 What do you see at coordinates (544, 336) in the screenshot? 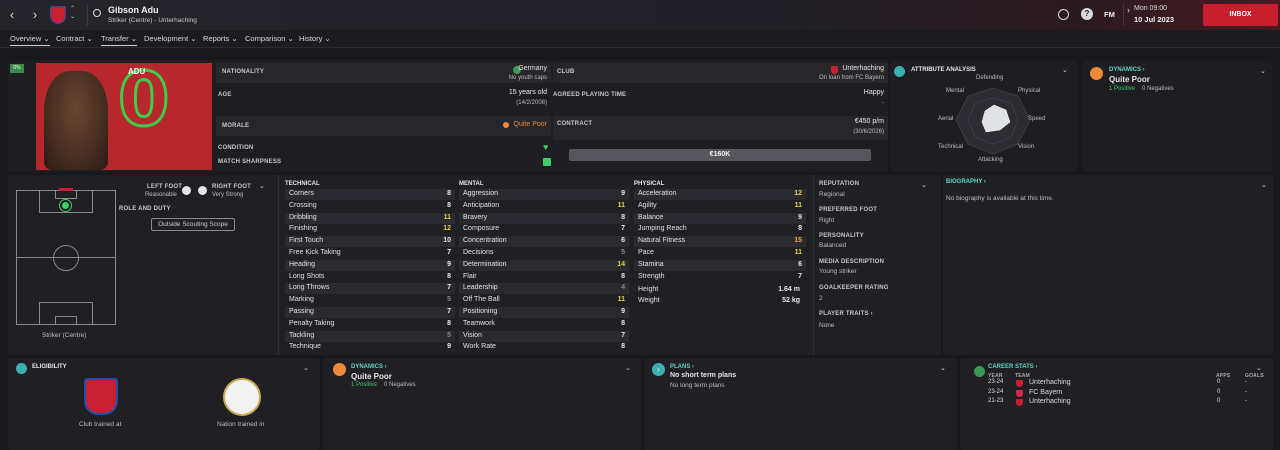
I see `attribute-row-vision: Vision 7` at bounding box center [544, 336].